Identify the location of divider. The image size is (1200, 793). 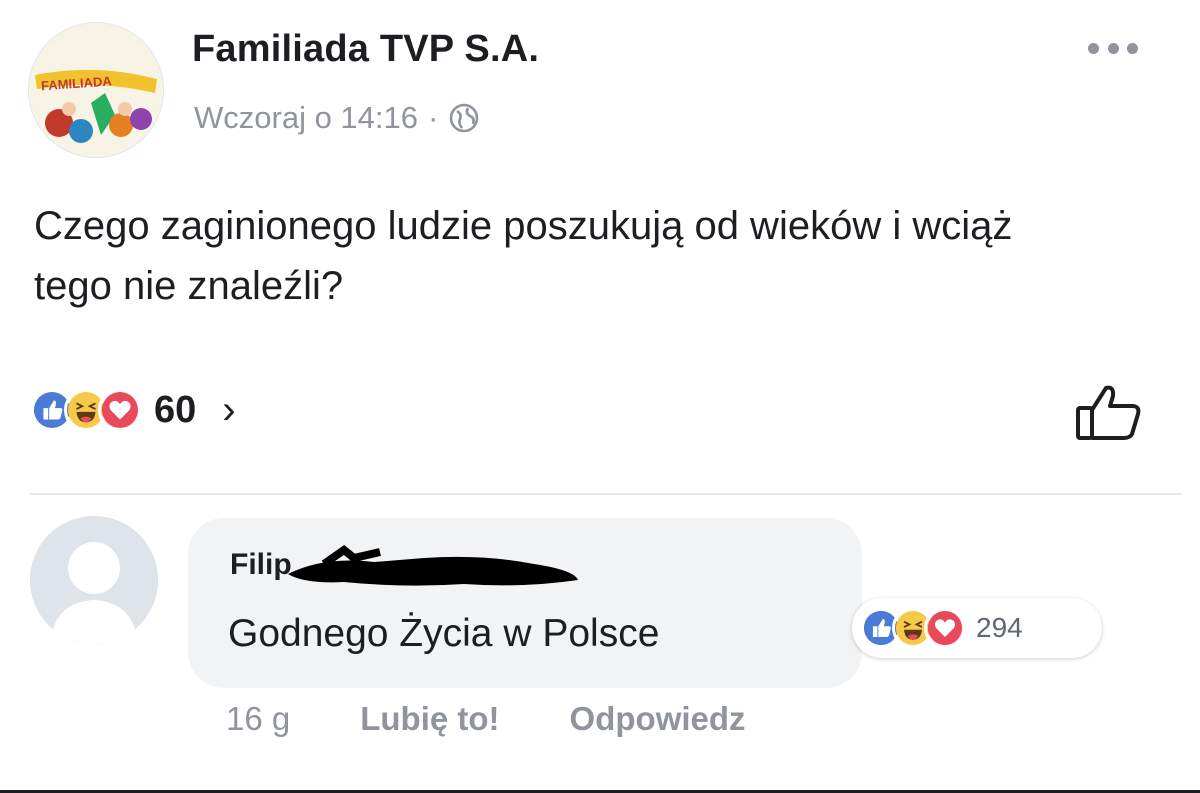
(606, 494).